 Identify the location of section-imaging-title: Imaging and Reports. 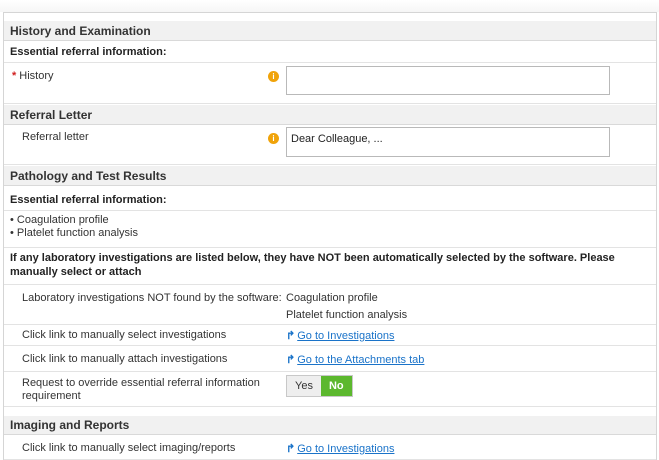
(70, 425).